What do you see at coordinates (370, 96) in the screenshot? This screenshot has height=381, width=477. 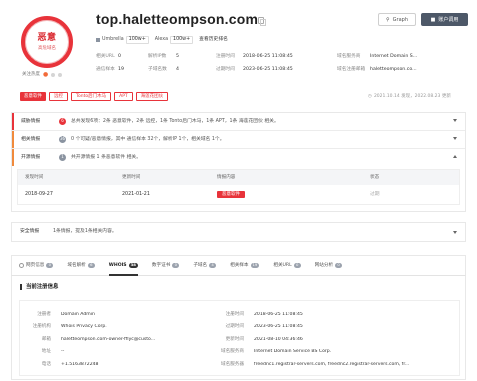 I see `clock-icon: ◷` at bounding box center [370, 96].